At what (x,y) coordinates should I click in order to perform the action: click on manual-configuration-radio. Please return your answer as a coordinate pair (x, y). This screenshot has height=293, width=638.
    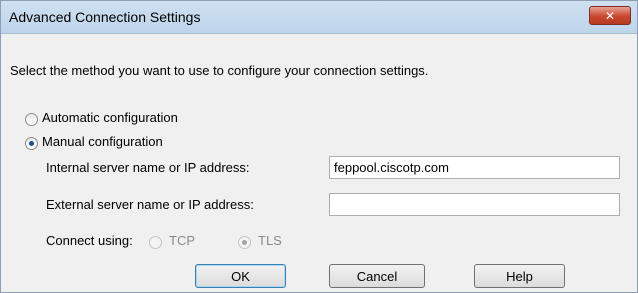
    Looking at the image, I should click on (31, 143).